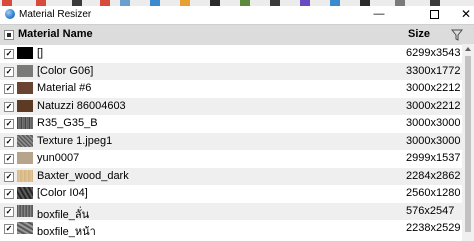 The image size is (474, 241). I want to click on material-size: 6299x3543, so click(433, 53).